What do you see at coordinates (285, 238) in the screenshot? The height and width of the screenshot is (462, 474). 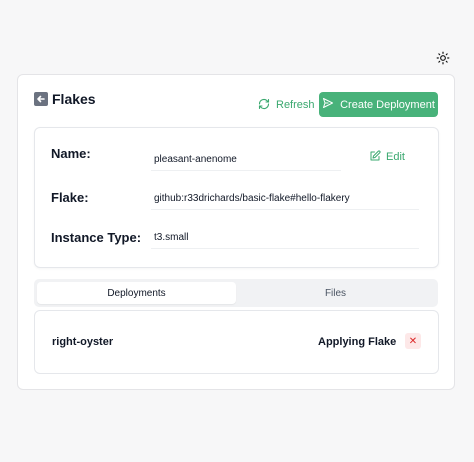 I see `instance-type-field: t3.small` at bounding box center [285, 238].